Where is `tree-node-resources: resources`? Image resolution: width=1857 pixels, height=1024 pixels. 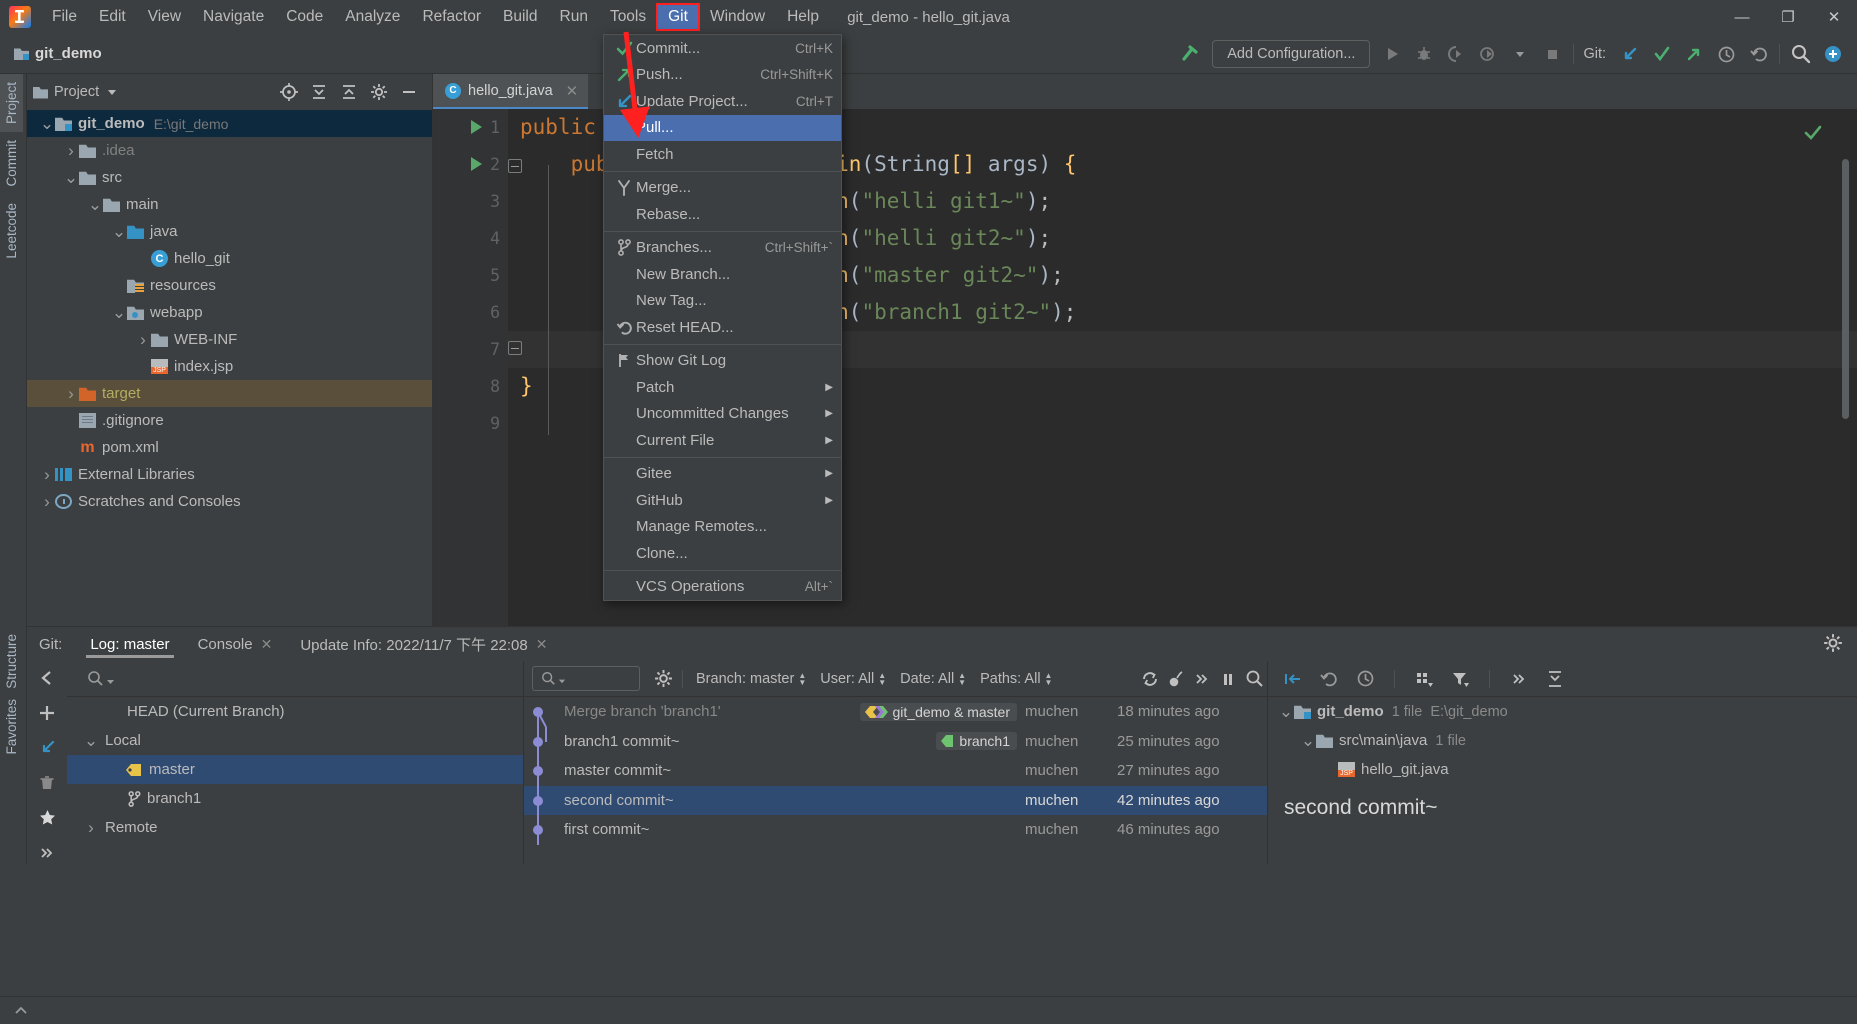 tree-node-resources: resources is located at coordinates (229, 285).